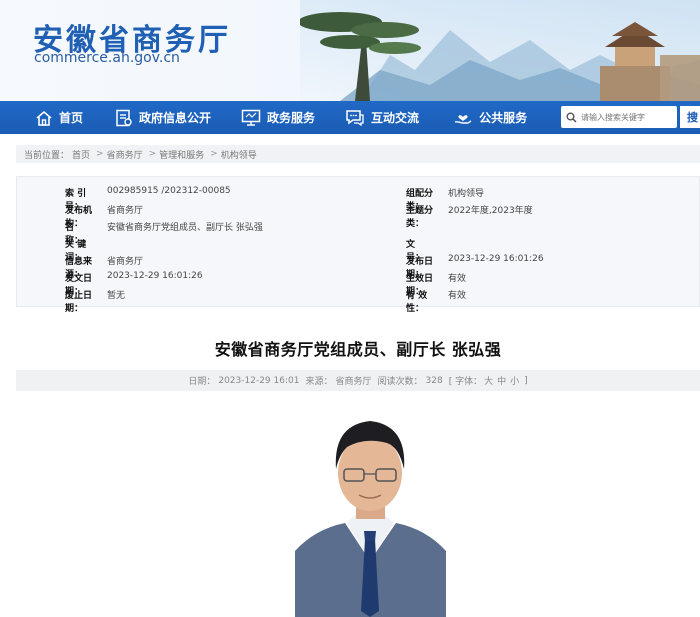  What do you see at coordinates (400, 382) in the screenshot?
I see `views-label: 阅读次数：` at bounding box center [400, 382].